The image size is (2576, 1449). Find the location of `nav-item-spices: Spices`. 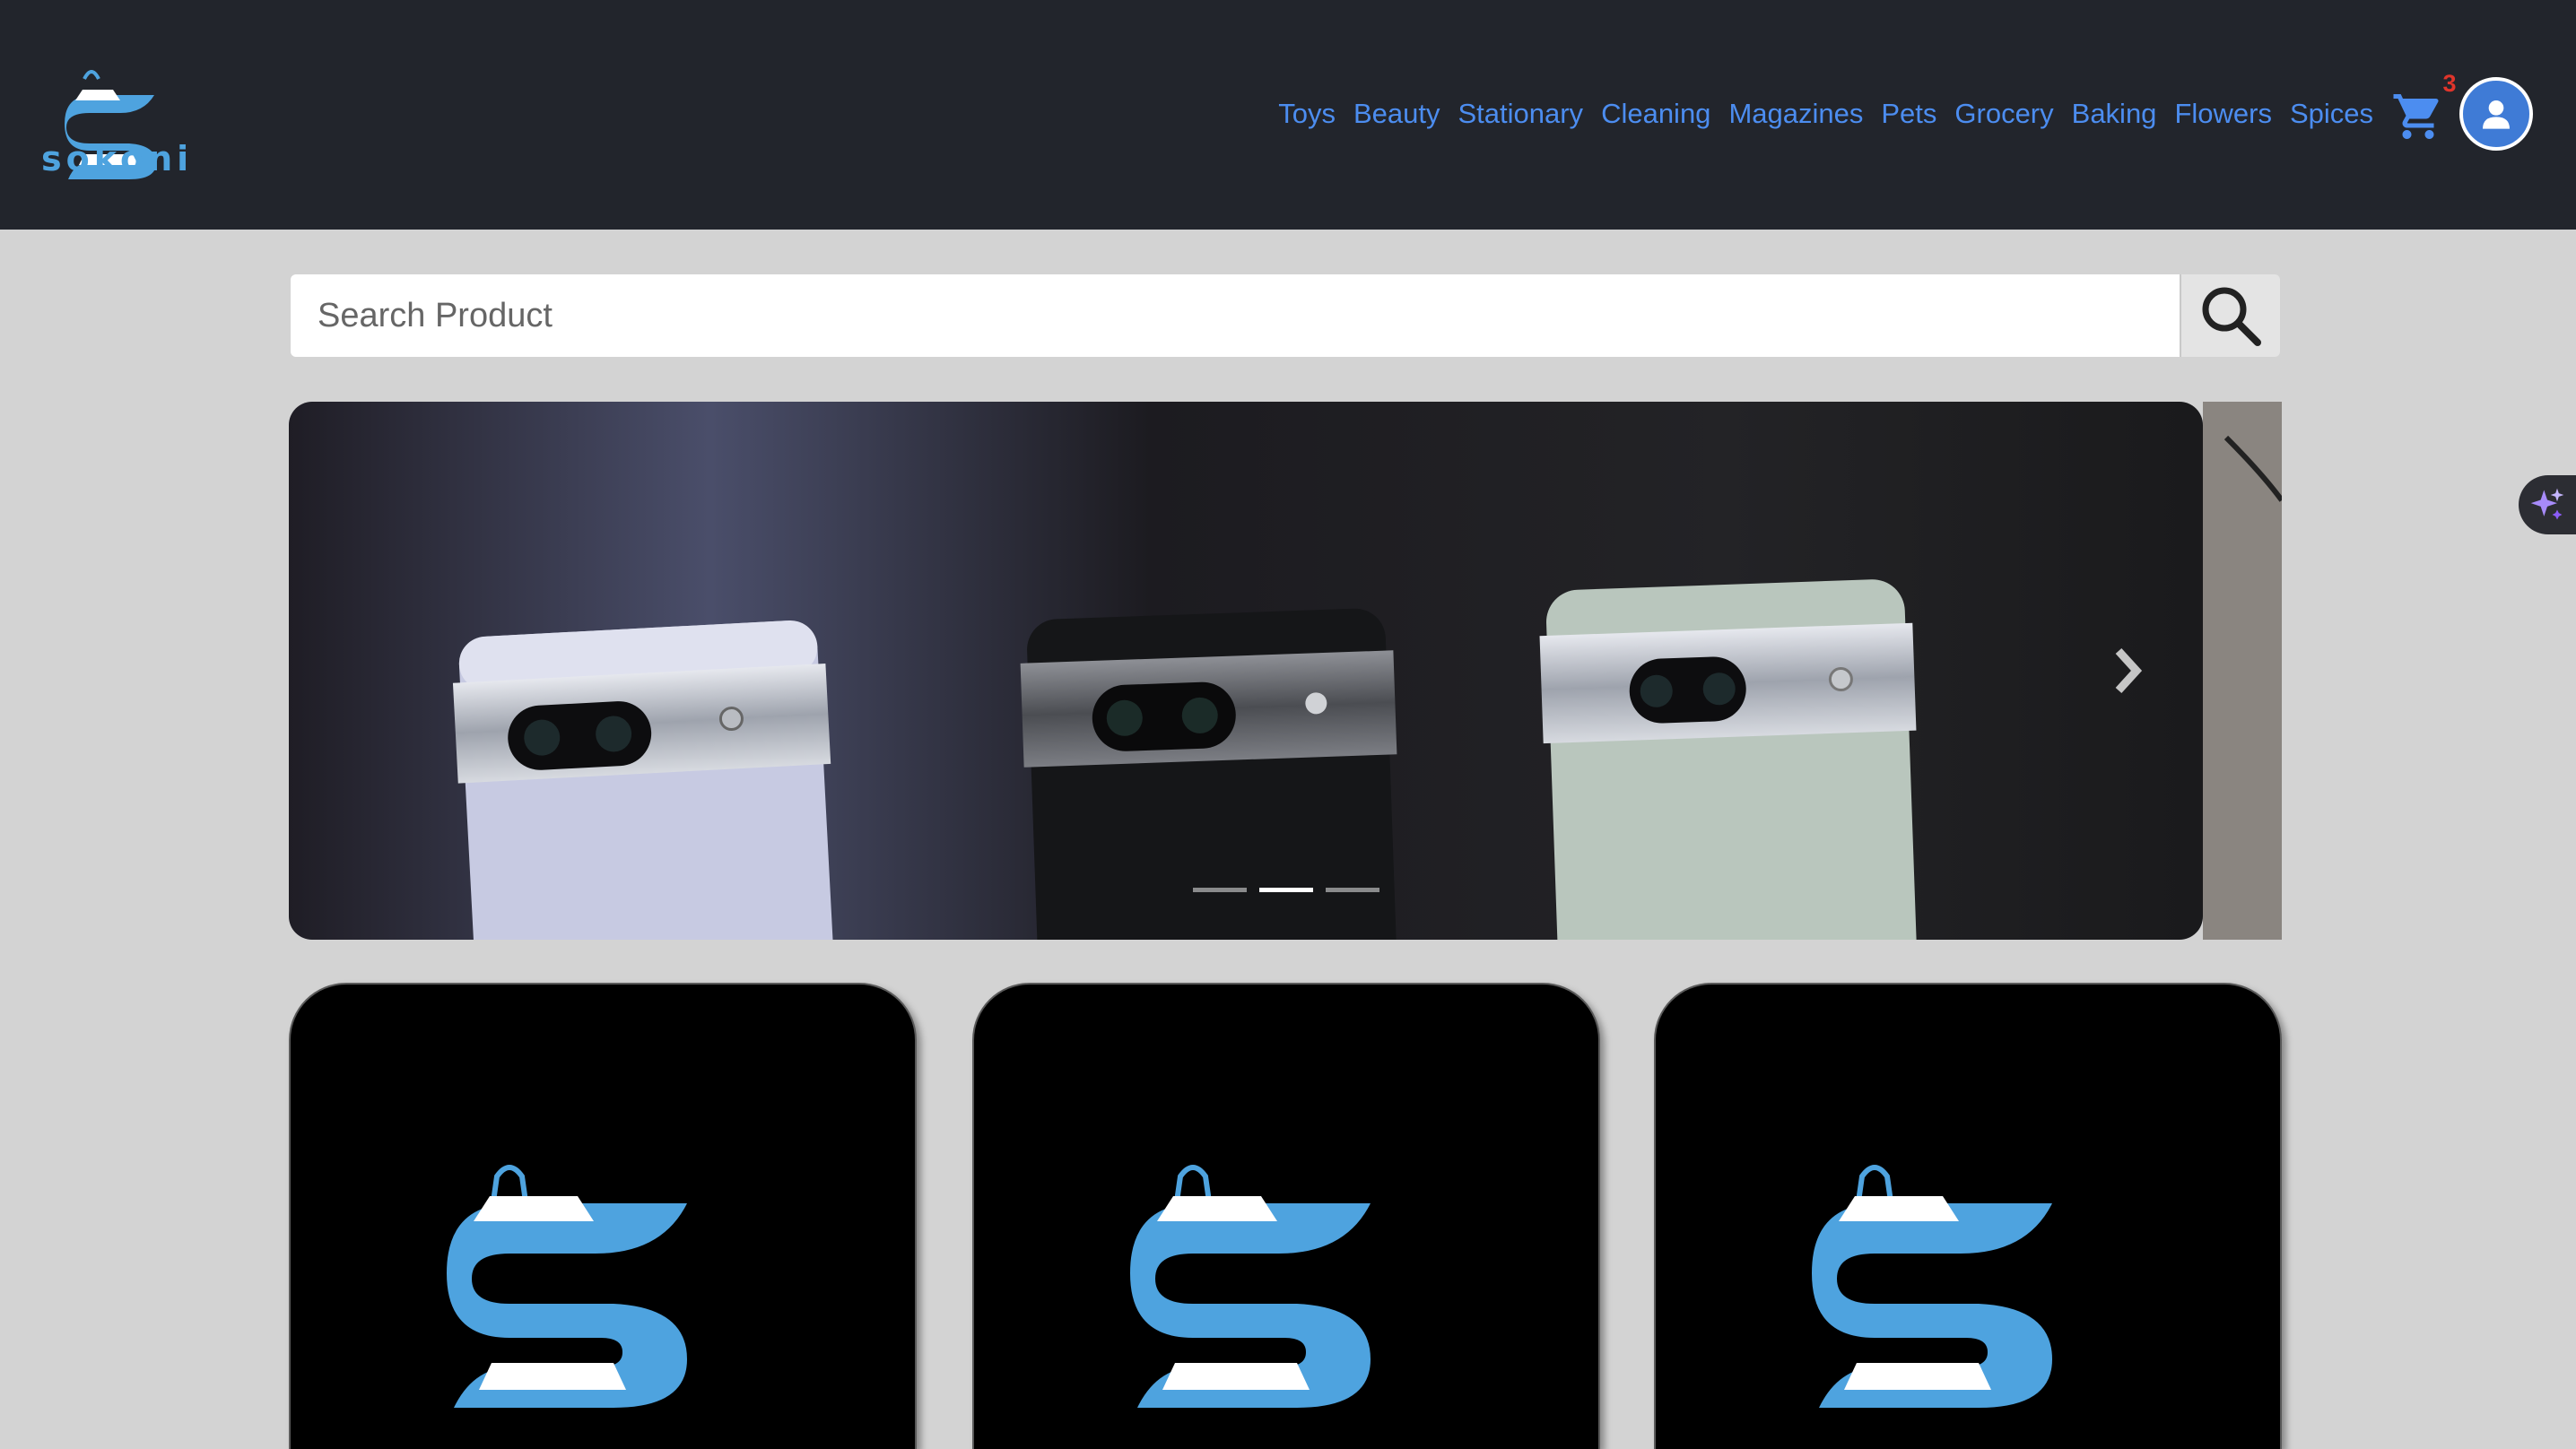

nav-item-spices: Spices is located at coordinates (2331, 114).